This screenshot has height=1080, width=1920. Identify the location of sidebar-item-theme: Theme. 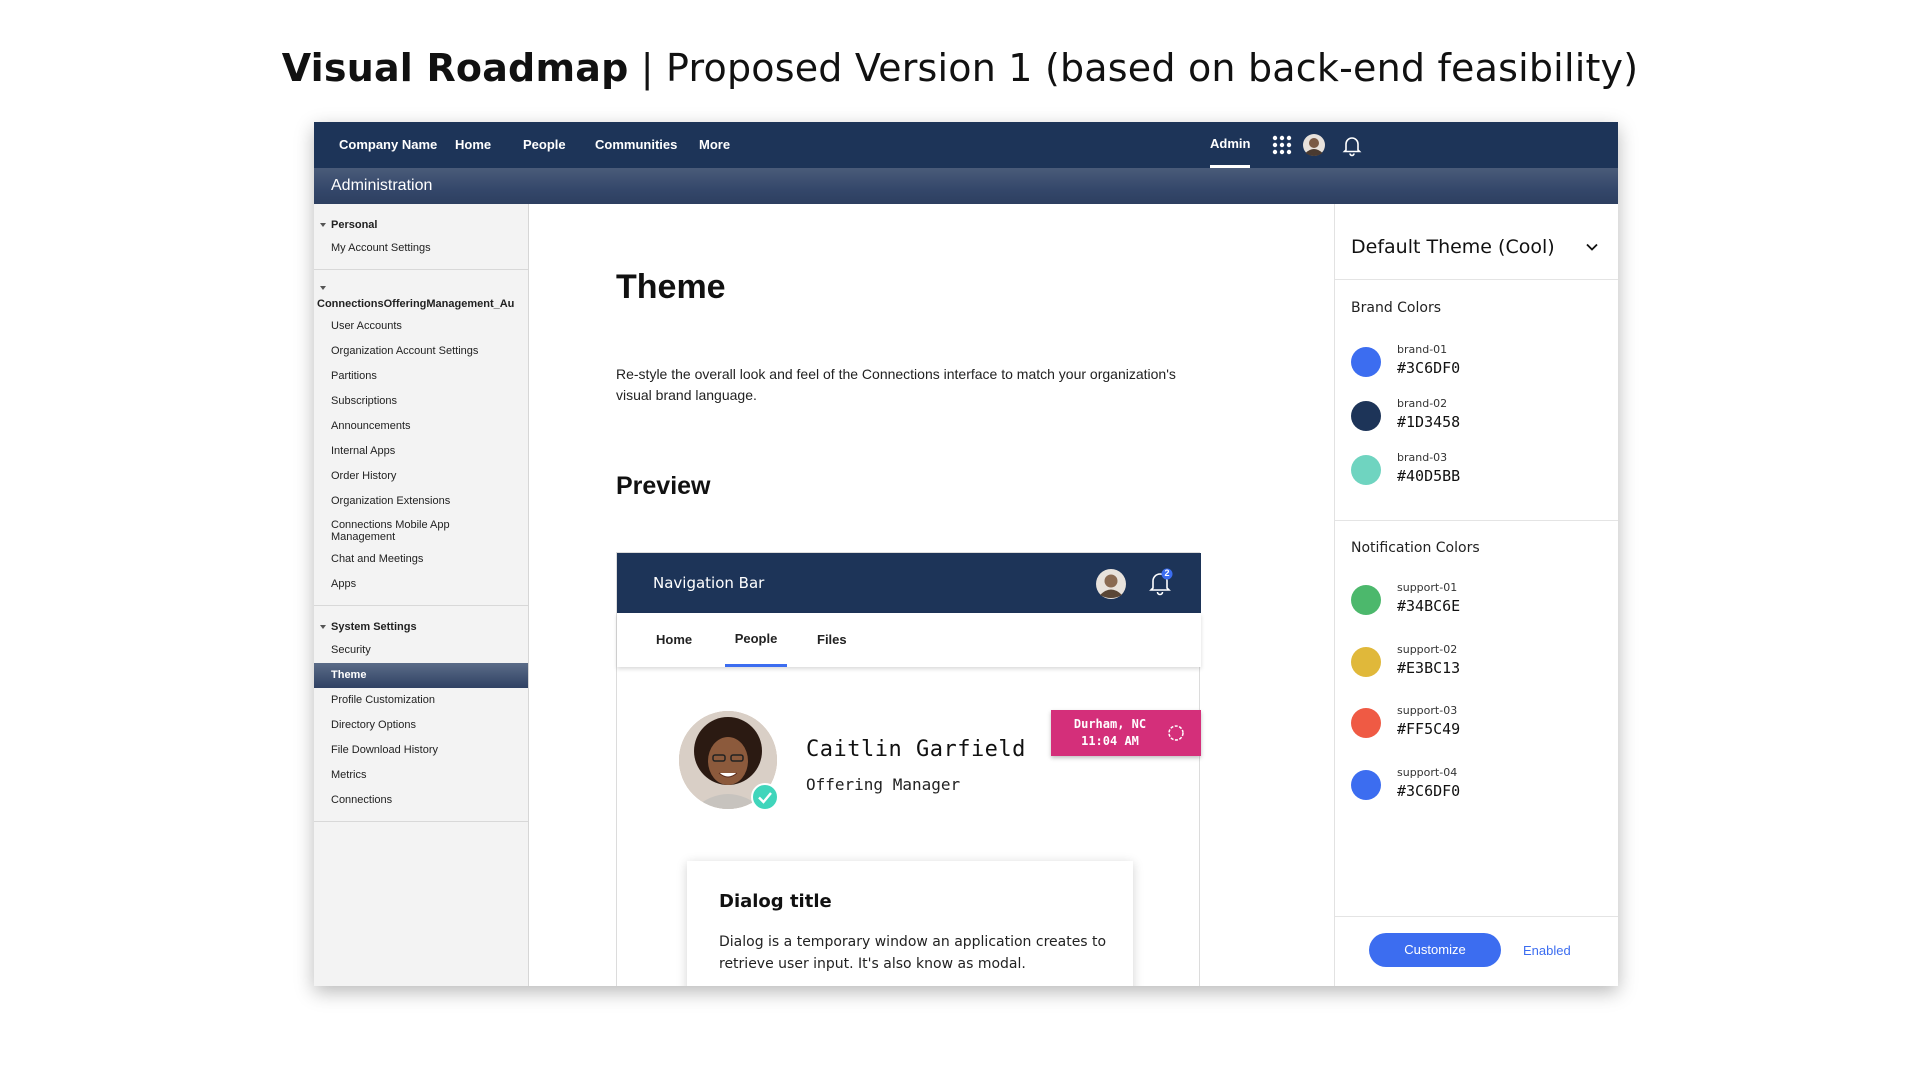
(421, 675).